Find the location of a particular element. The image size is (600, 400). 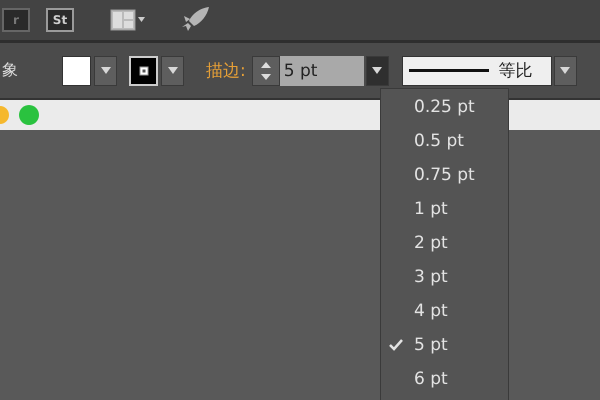

weight-dropdown-button is located at coordinates (377, 71).